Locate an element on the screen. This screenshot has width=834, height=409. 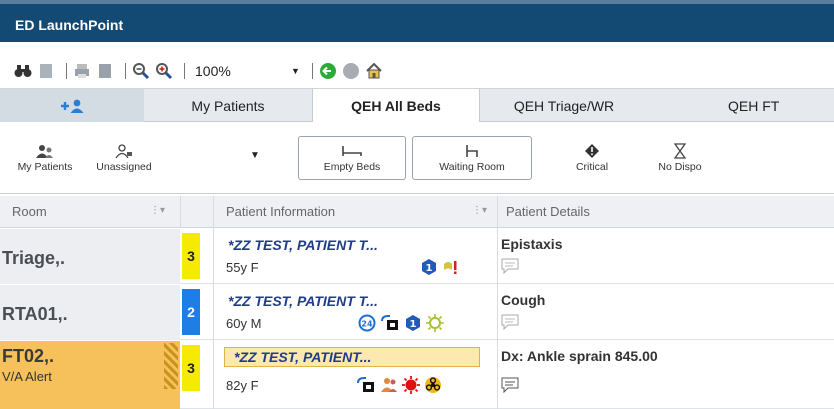
patient-info-cell: *ZZ TEST, PATIENT... 82y F is located at coordinates (354, 368).